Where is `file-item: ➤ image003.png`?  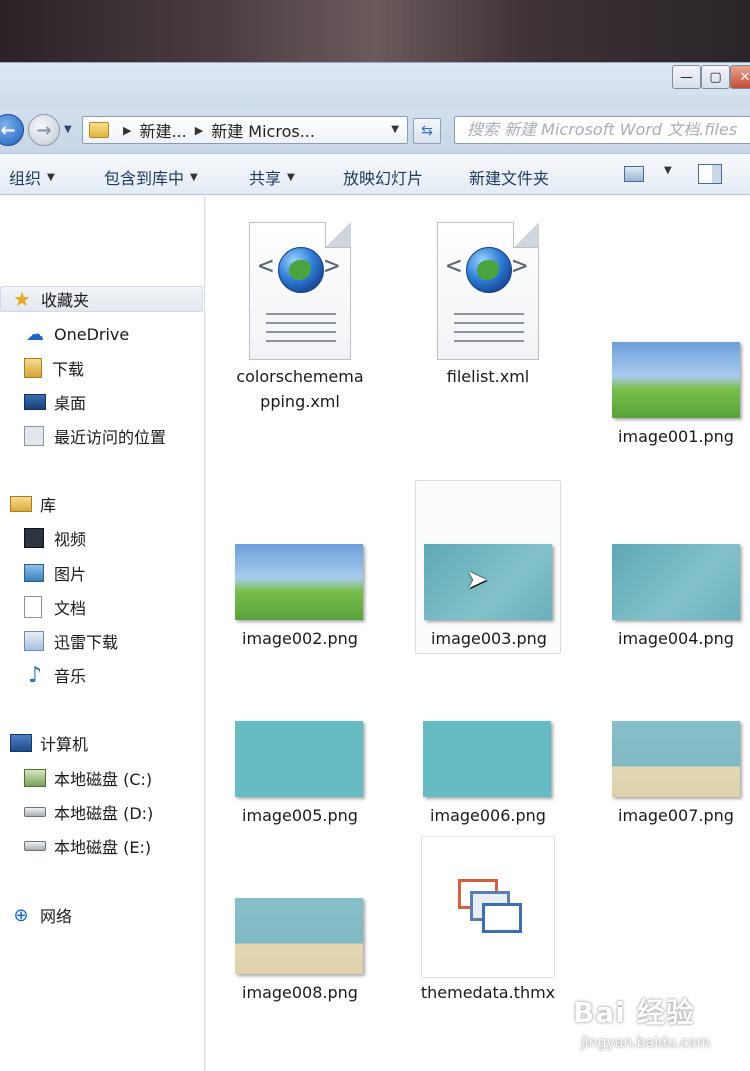
file-item: ➤ image003.png is located at coordinates (488, 567).